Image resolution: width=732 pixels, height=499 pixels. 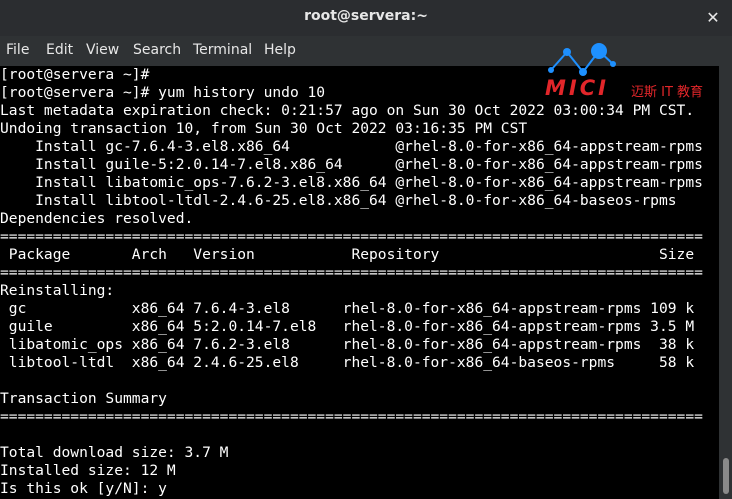 I want to click on brand-name: MICI, so click(x=577, y=88).